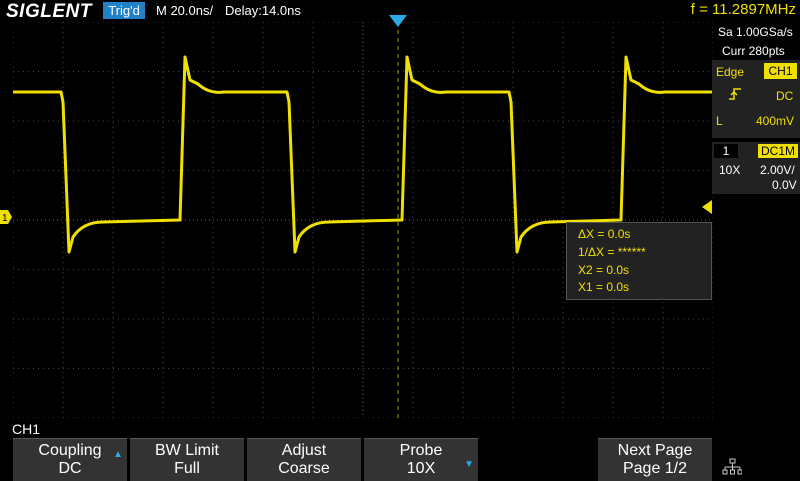  Describe the element at coordinates (604, 287) in the screenshot. I see `cursor-x1: X1 = 0.0s` at that location.